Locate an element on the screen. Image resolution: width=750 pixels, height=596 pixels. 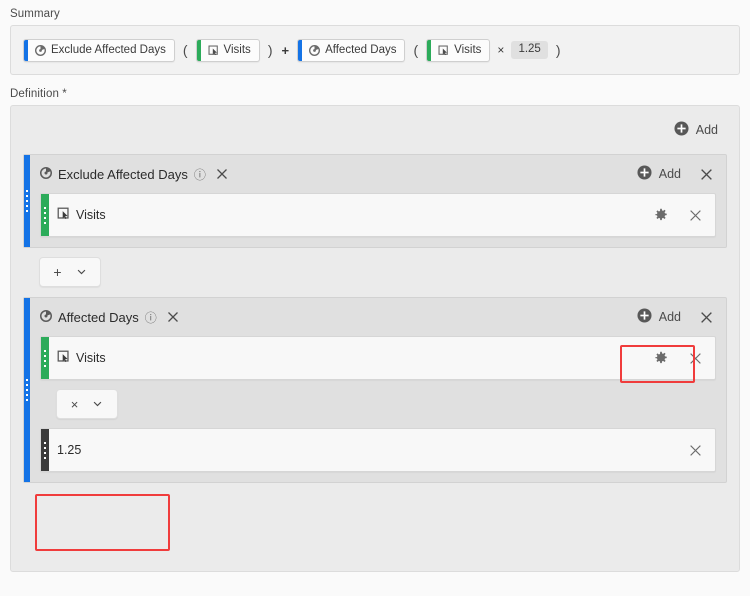
segment-pill-exclude-affected-days: Exclude Affected Days is located at coordinates (99, 50).